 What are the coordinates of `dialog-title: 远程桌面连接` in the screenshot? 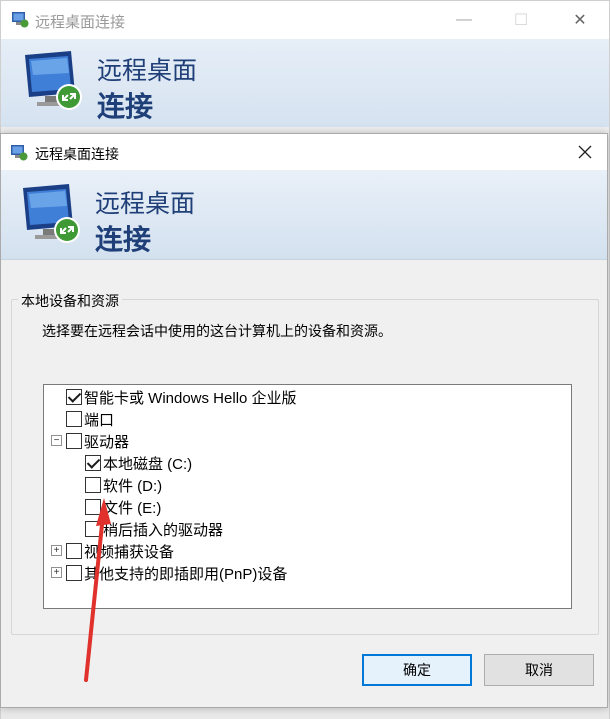 It's located at (77, 154).